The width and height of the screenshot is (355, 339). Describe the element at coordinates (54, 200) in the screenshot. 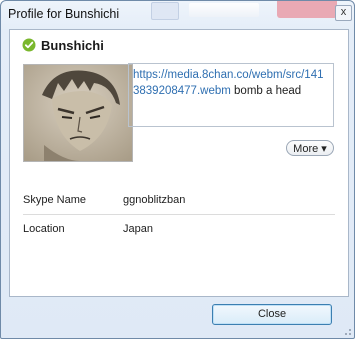

I see `field-label: Skype Name` at that location.